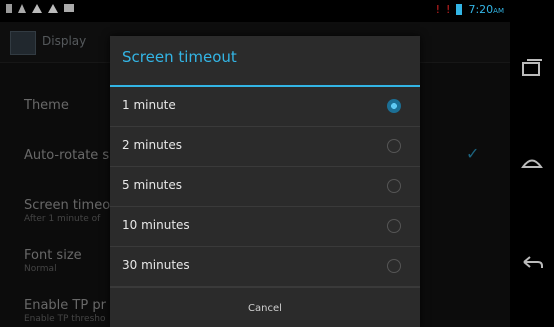  Describe the element at coordinates (394, 106) in the screenshot. I see `radio-button-selected` at that location.